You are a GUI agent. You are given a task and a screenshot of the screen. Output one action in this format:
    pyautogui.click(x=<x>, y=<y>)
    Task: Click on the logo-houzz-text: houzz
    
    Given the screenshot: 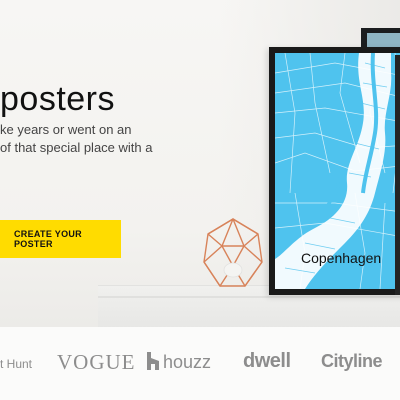 What is the action you would take?
    pyautogui.click(x=187, y=362)
    